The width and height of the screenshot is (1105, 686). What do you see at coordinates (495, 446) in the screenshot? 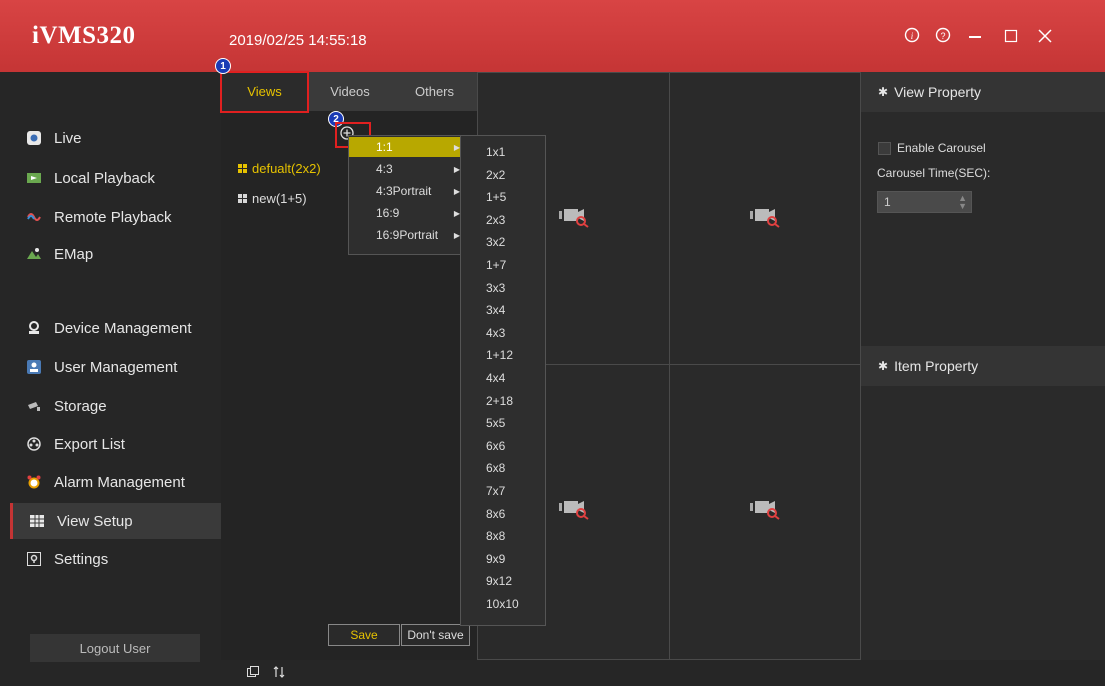
I see `layout-option: 6x6` at bounding box center [495, 446].